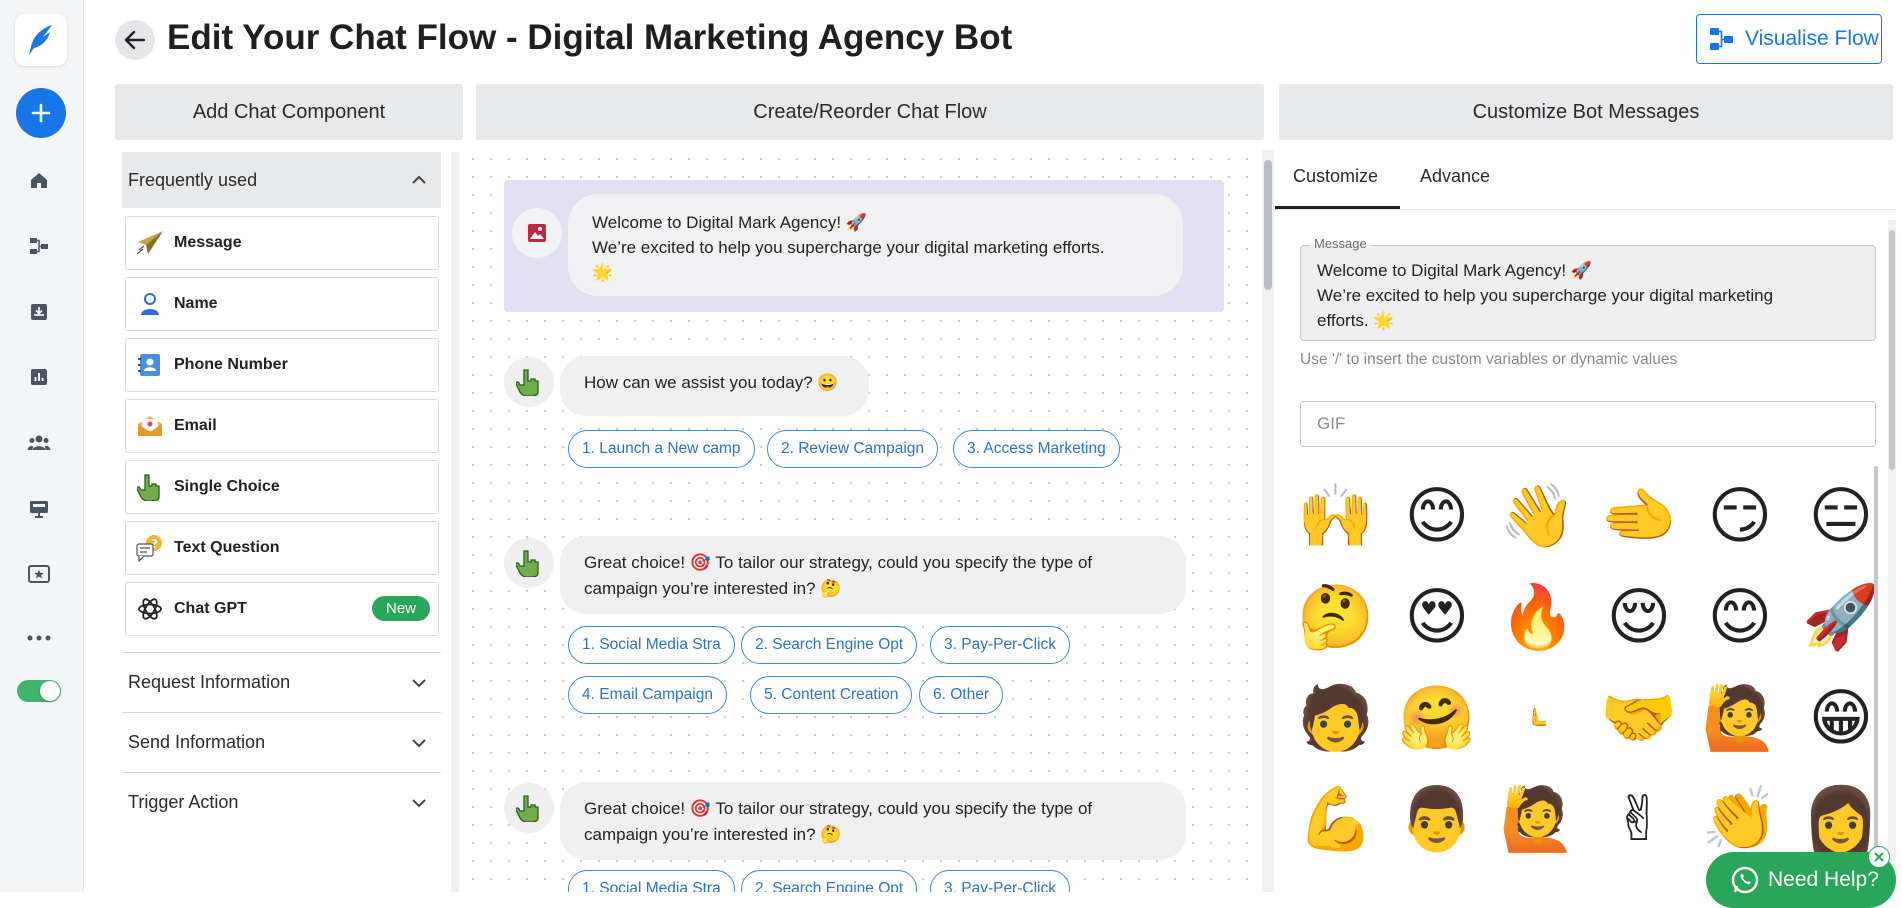 The width and height of the screenshot is (1902, 908). Describe the element at coordinates (1538, 718) in the screenshot. I see `emoji-option: 🫷` at that location.